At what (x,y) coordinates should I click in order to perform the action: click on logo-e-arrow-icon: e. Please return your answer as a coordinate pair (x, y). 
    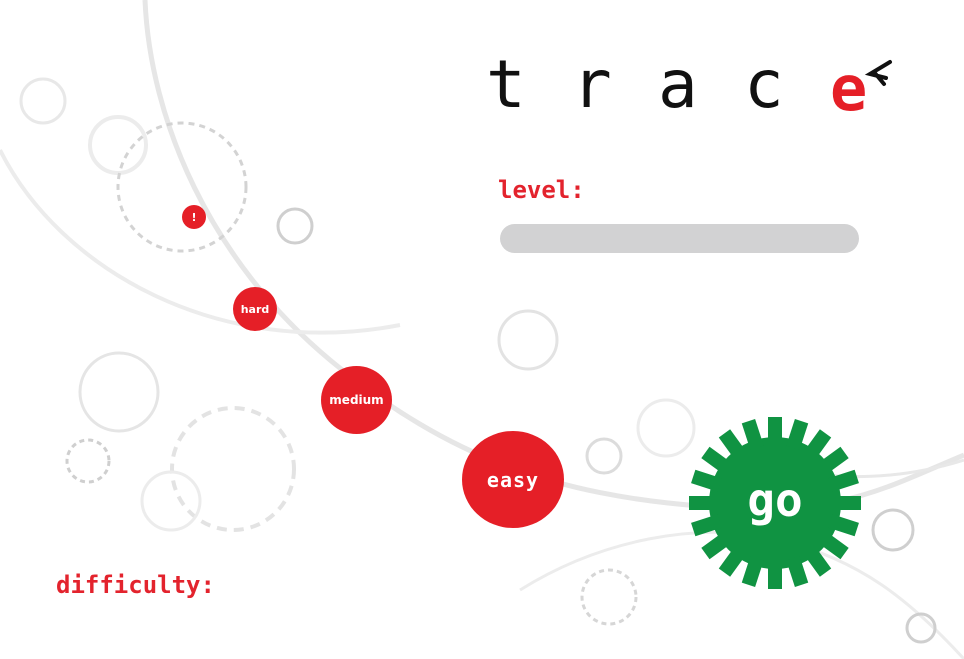
    Looking at the image, I should click on (861, 88).